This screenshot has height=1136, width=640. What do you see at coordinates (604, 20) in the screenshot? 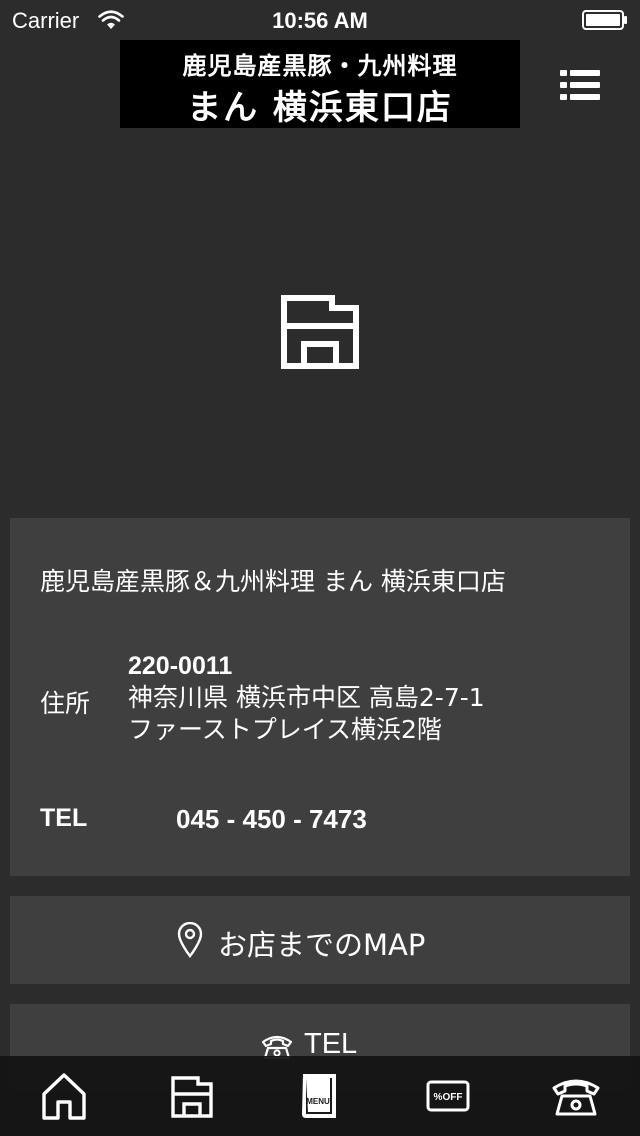
I see `battery-icon` at bounding box center [604, 20].